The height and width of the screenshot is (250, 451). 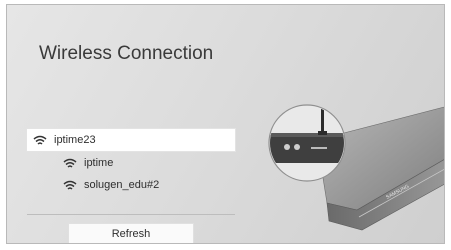 I want to click on divider, so click(x=131, y=214).